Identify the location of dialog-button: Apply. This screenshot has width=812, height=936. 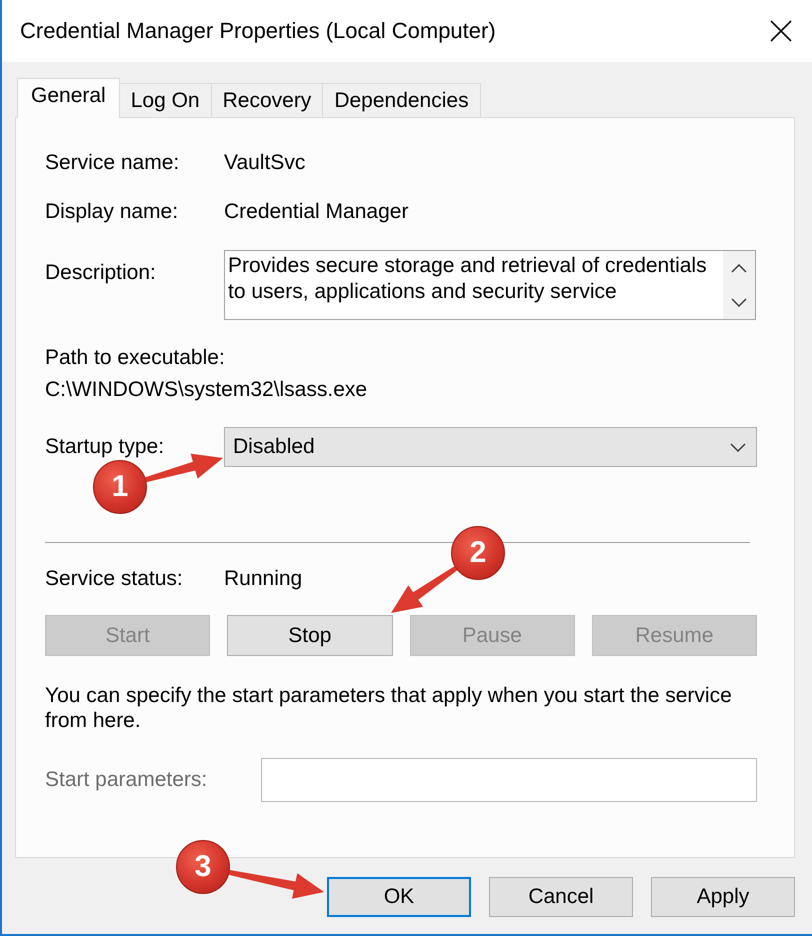
(723, 897).